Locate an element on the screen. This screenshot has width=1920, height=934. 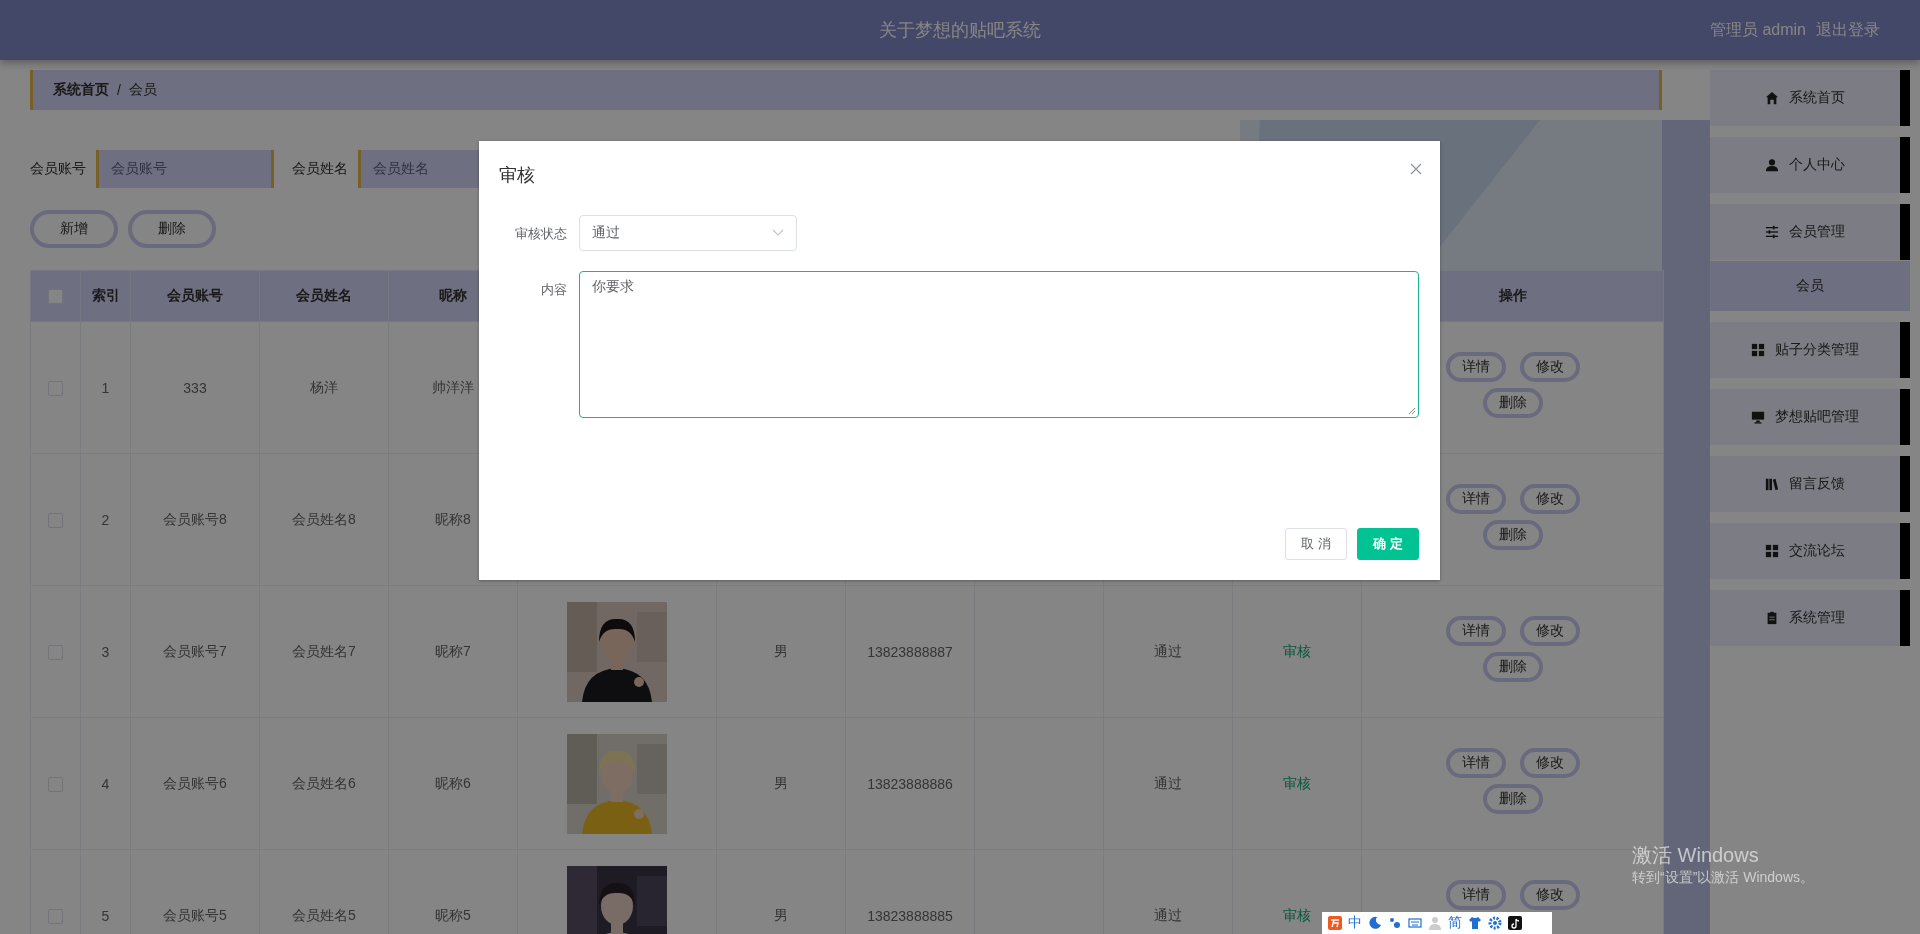
cancel-button: 取 消 is located at coordinates (1316, 544).